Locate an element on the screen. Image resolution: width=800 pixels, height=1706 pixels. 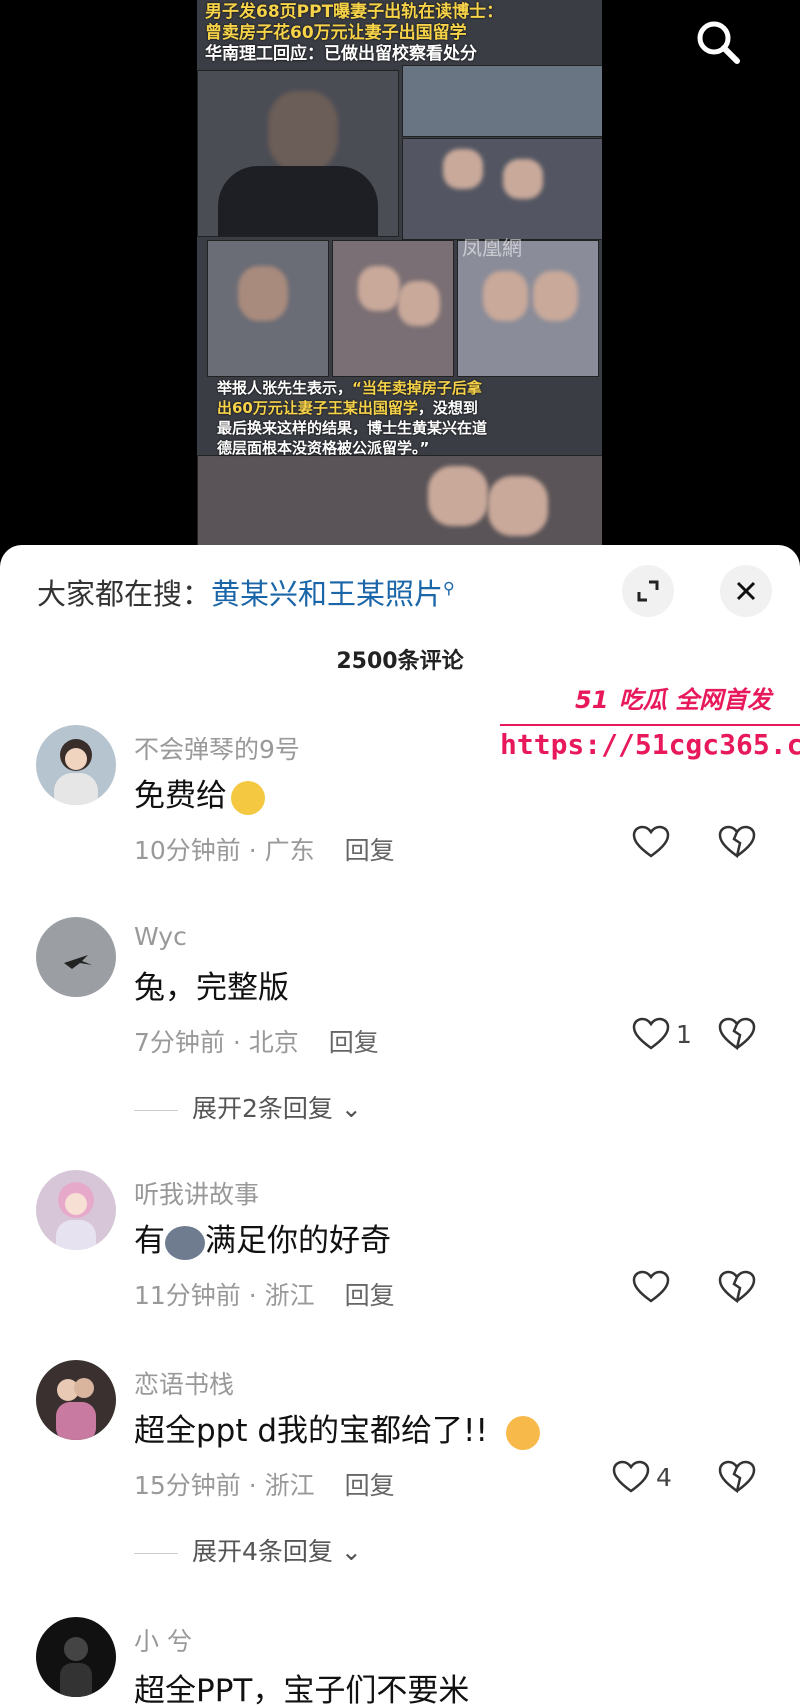
video-title-line: 男子发68页PPT曝妻子出轨在读博士： is located at coordinates (354, 12).